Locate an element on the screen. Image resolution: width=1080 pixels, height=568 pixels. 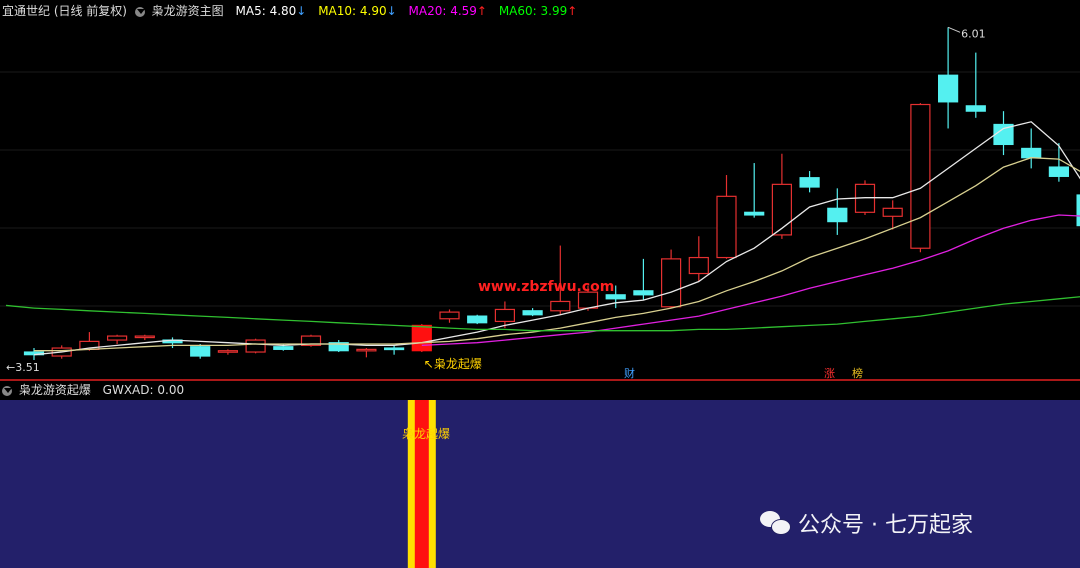
wechat-watermark: 公众号 · 七万起家 is located at coordinates (866, 523).